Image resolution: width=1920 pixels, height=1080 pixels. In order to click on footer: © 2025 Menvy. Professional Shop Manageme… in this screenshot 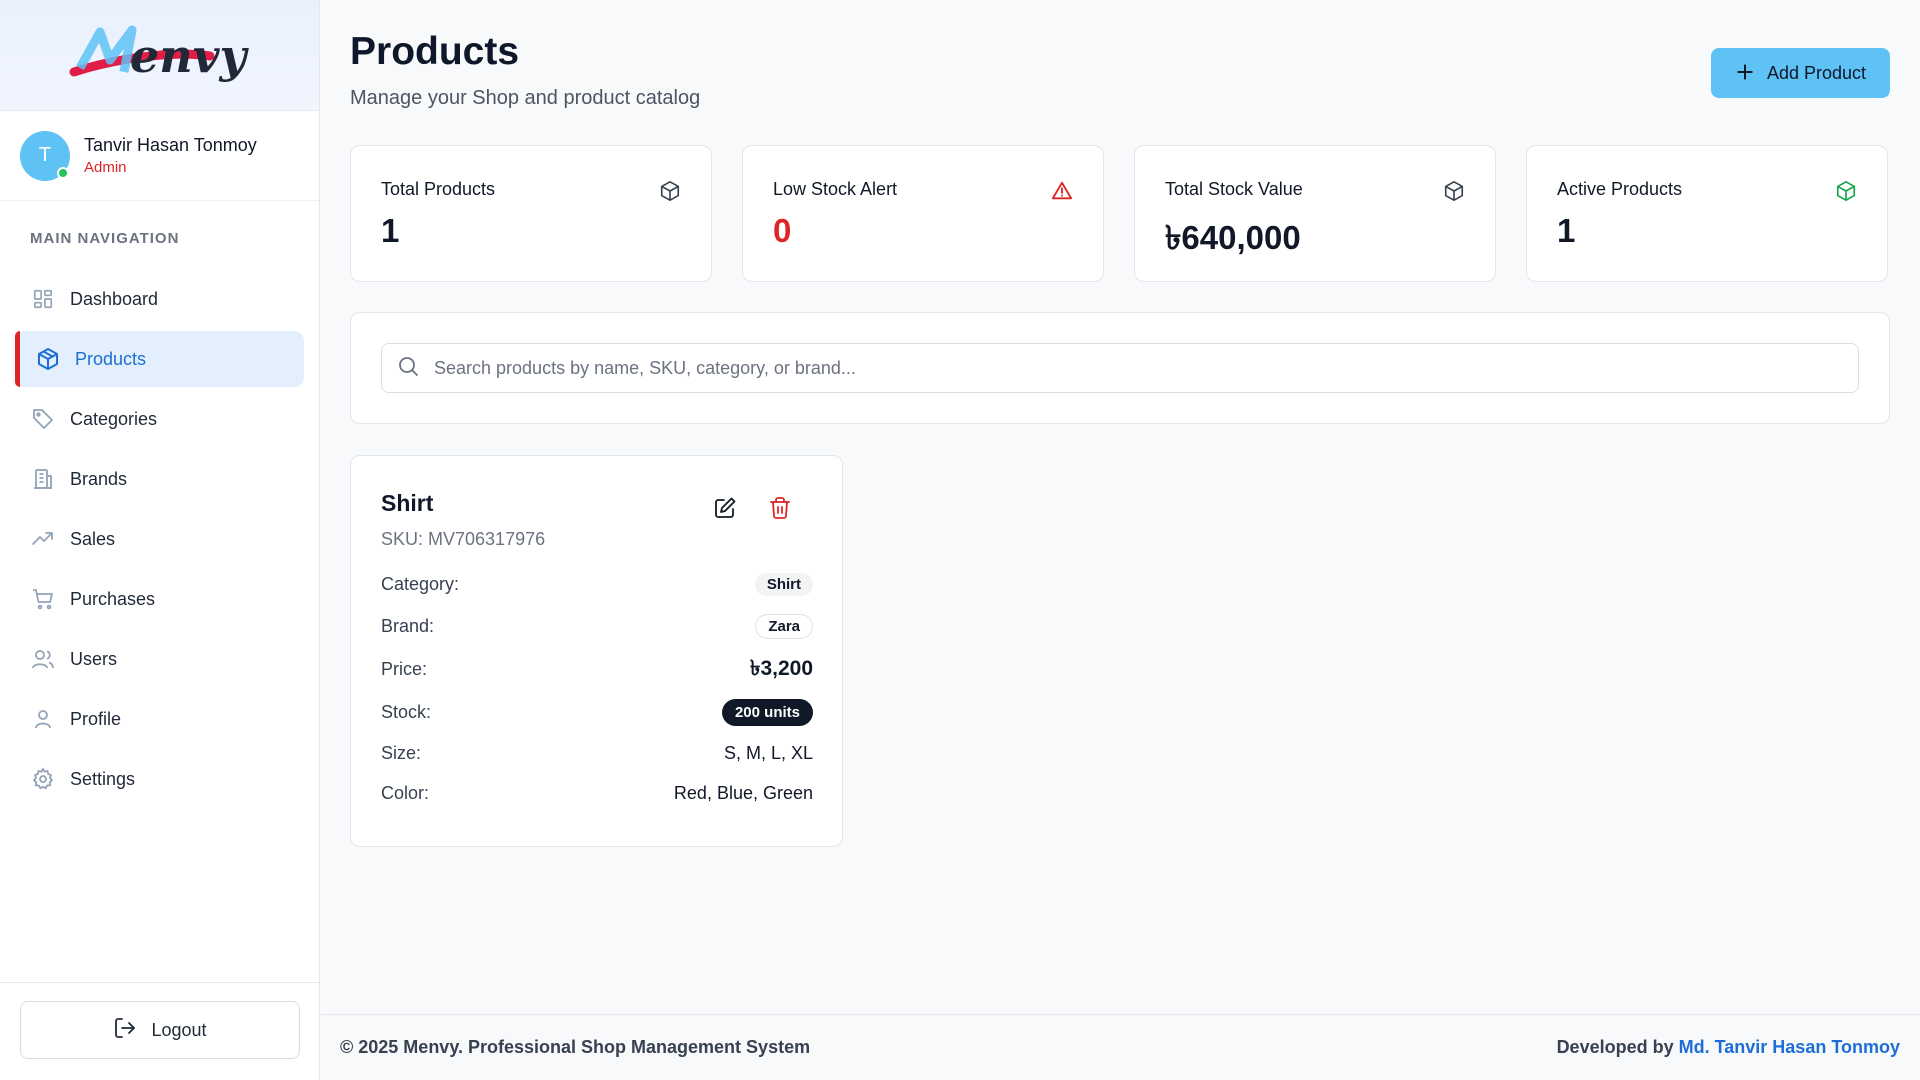, I will do `click(1120, 1047)`.